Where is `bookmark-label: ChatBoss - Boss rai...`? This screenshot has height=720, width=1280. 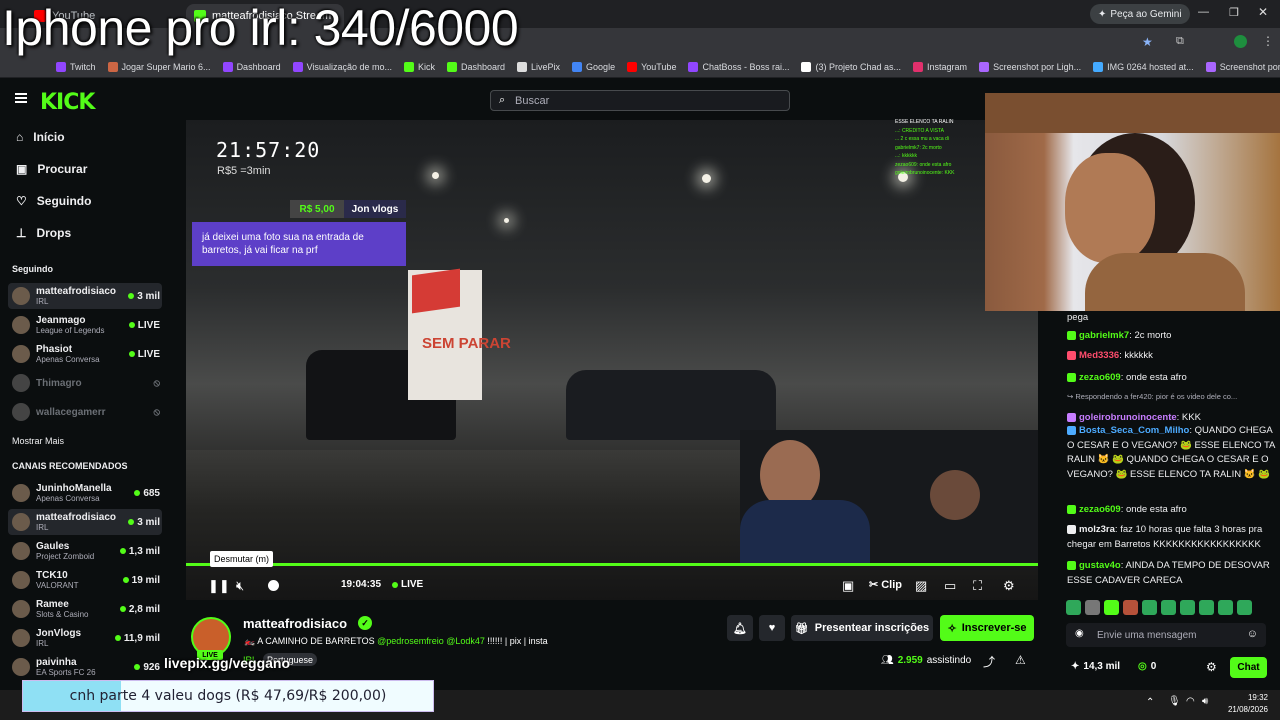
bookmark-label: ChatBoss - Boss rai... is located at coordinates (746, 66).